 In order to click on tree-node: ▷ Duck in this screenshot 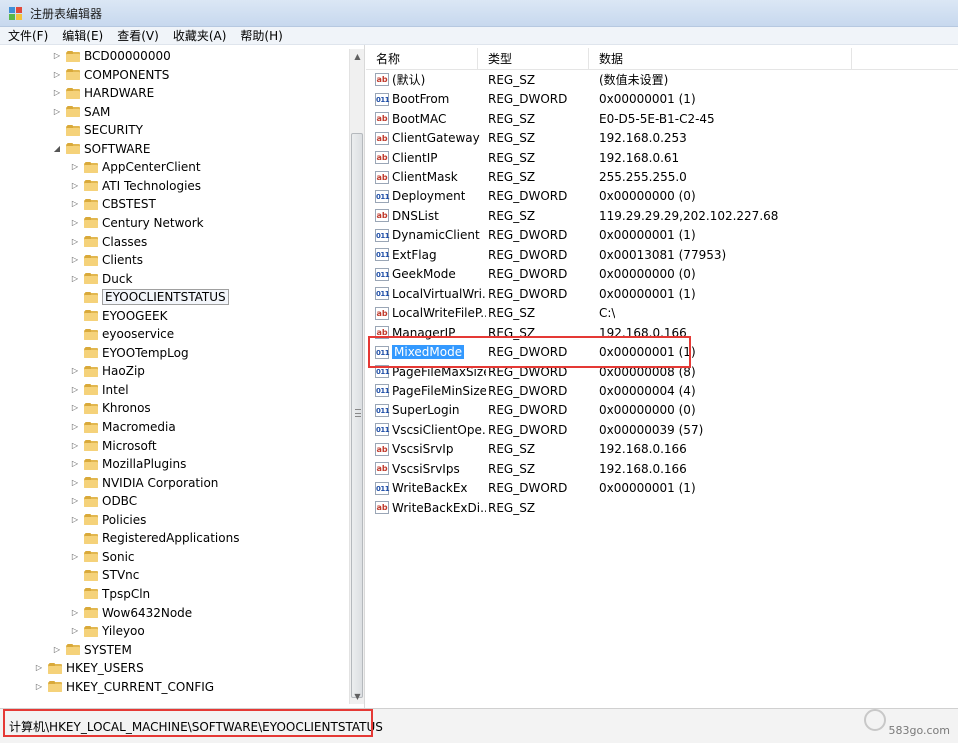, I will do `click(101, 279)`.